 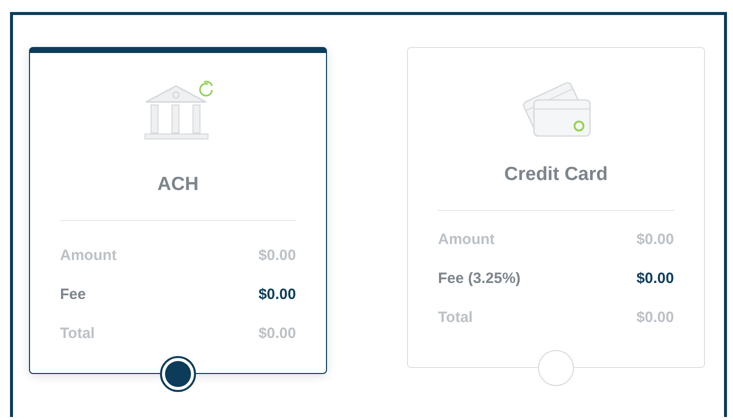 What do you see at coordinates (73, 294) in the screenshot?
I see `row-label: Fee` at bounding box center [73, 294].